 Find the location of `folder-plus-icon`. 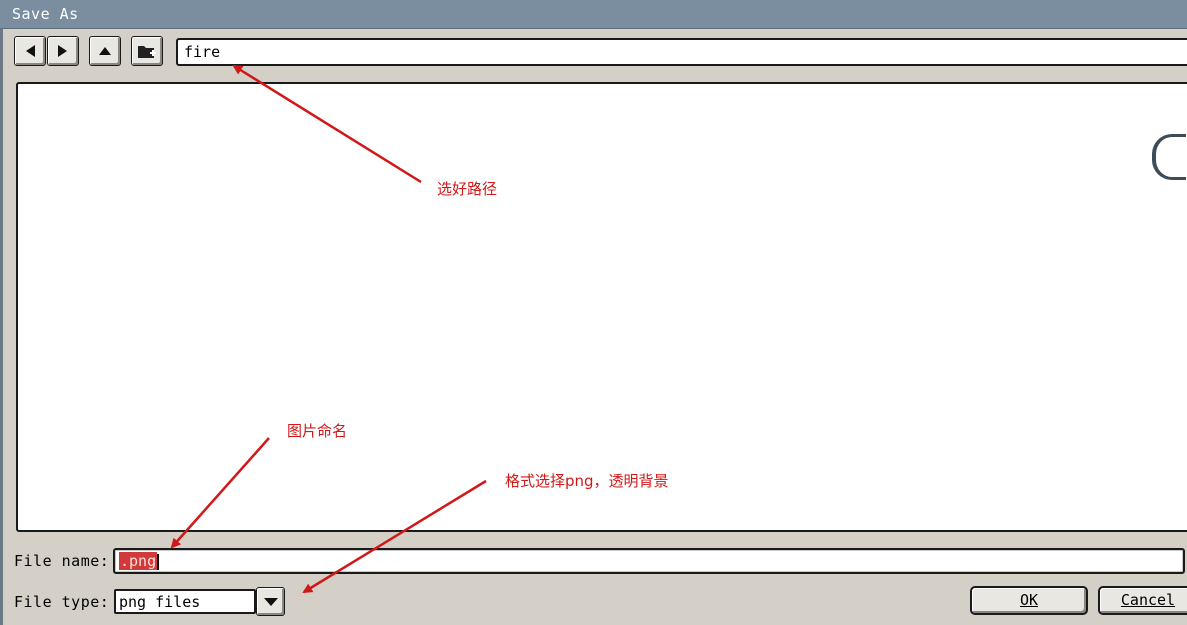

folder-plus-icon is located at coordinates (147, 52).